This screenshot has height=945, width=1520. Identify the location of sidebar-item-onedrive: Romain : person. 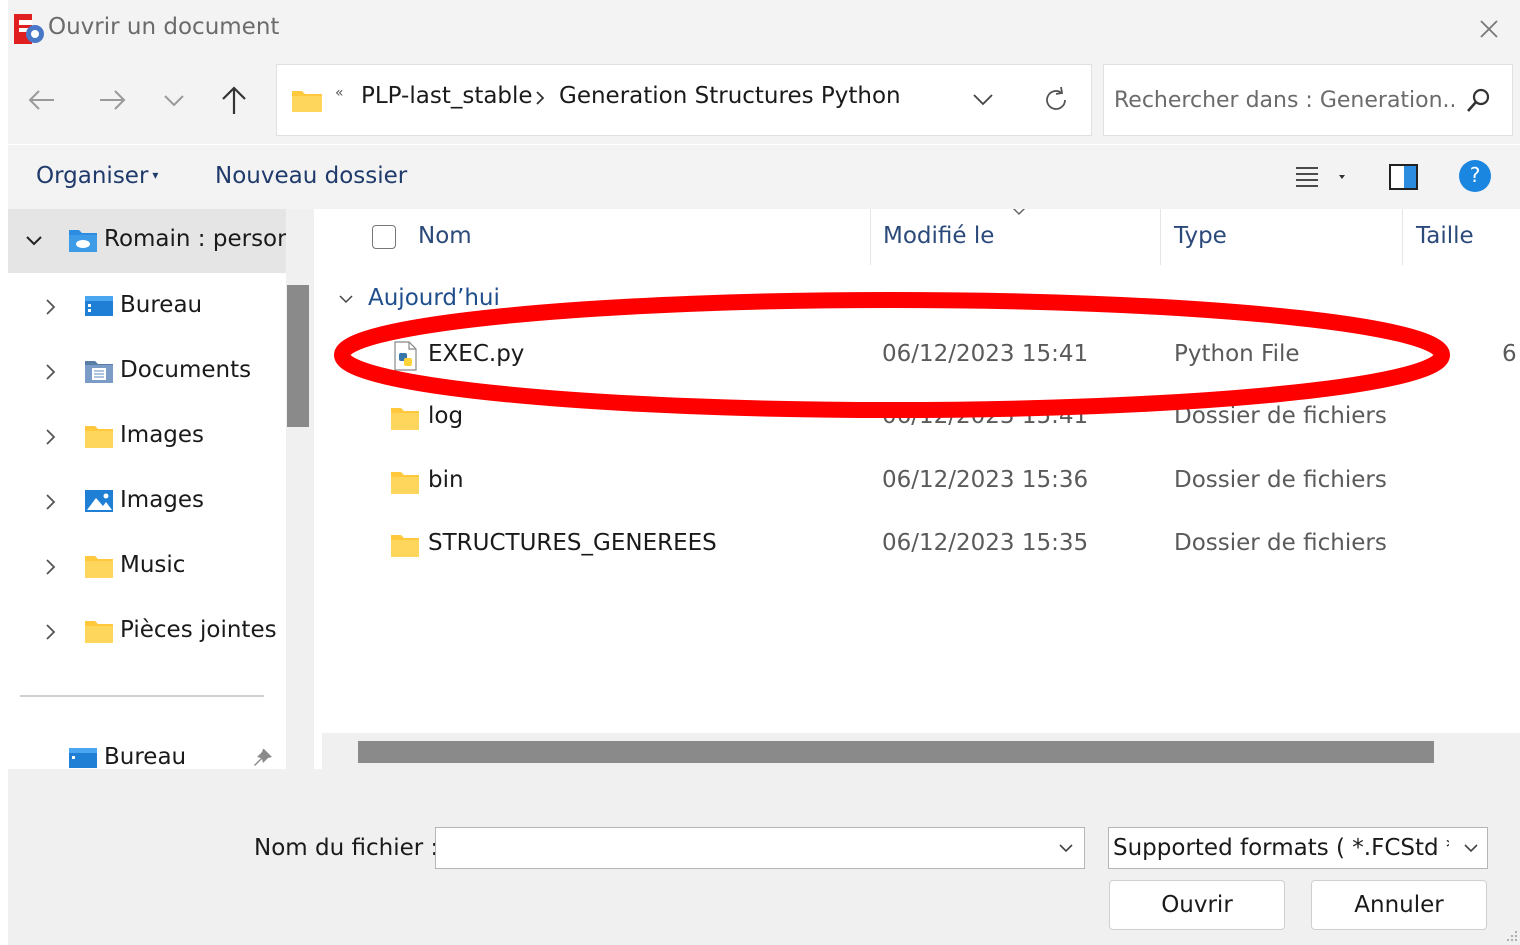
(150, 241).